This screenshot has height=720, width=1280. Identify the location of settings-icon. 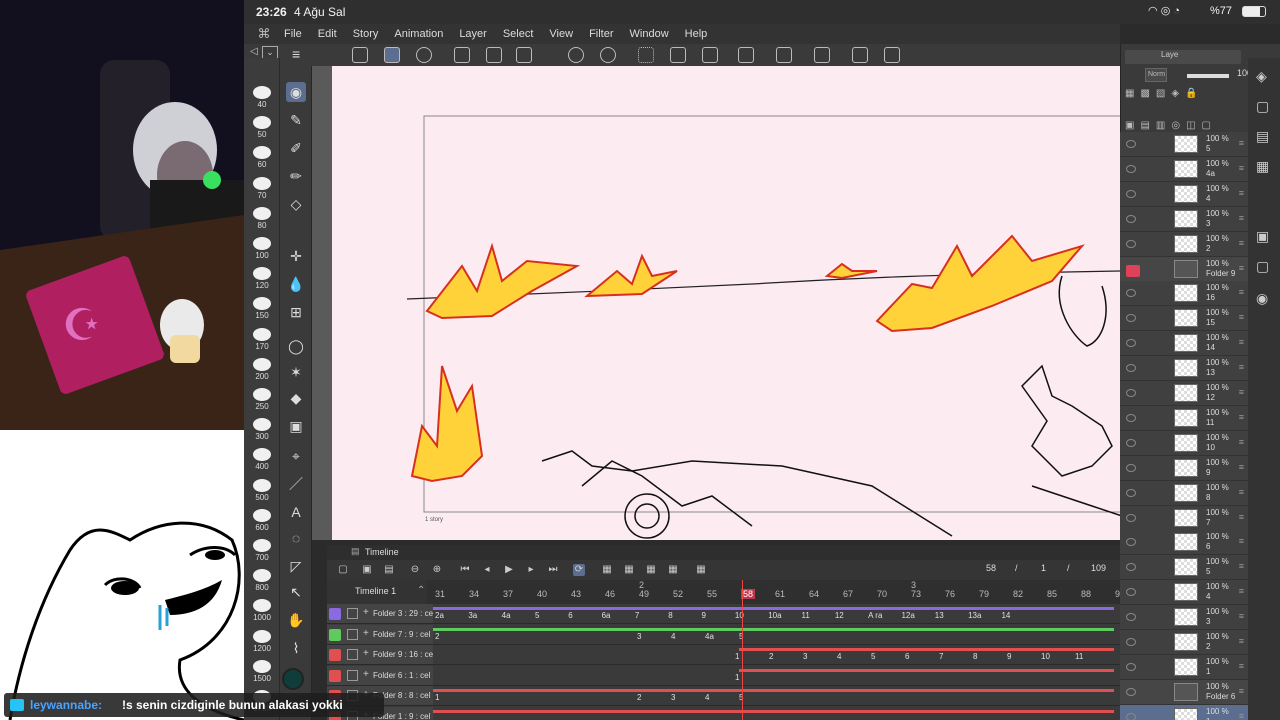
(860, 55).